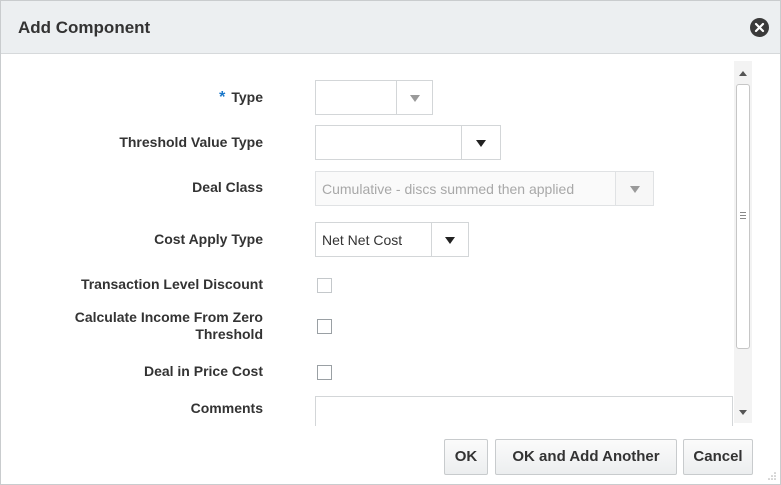 The image size is (781, 485). What do you see at coordinates (84, 27) in the screenshot?
I see `dialog-title: Add Component` at bounding box center [84, 27].